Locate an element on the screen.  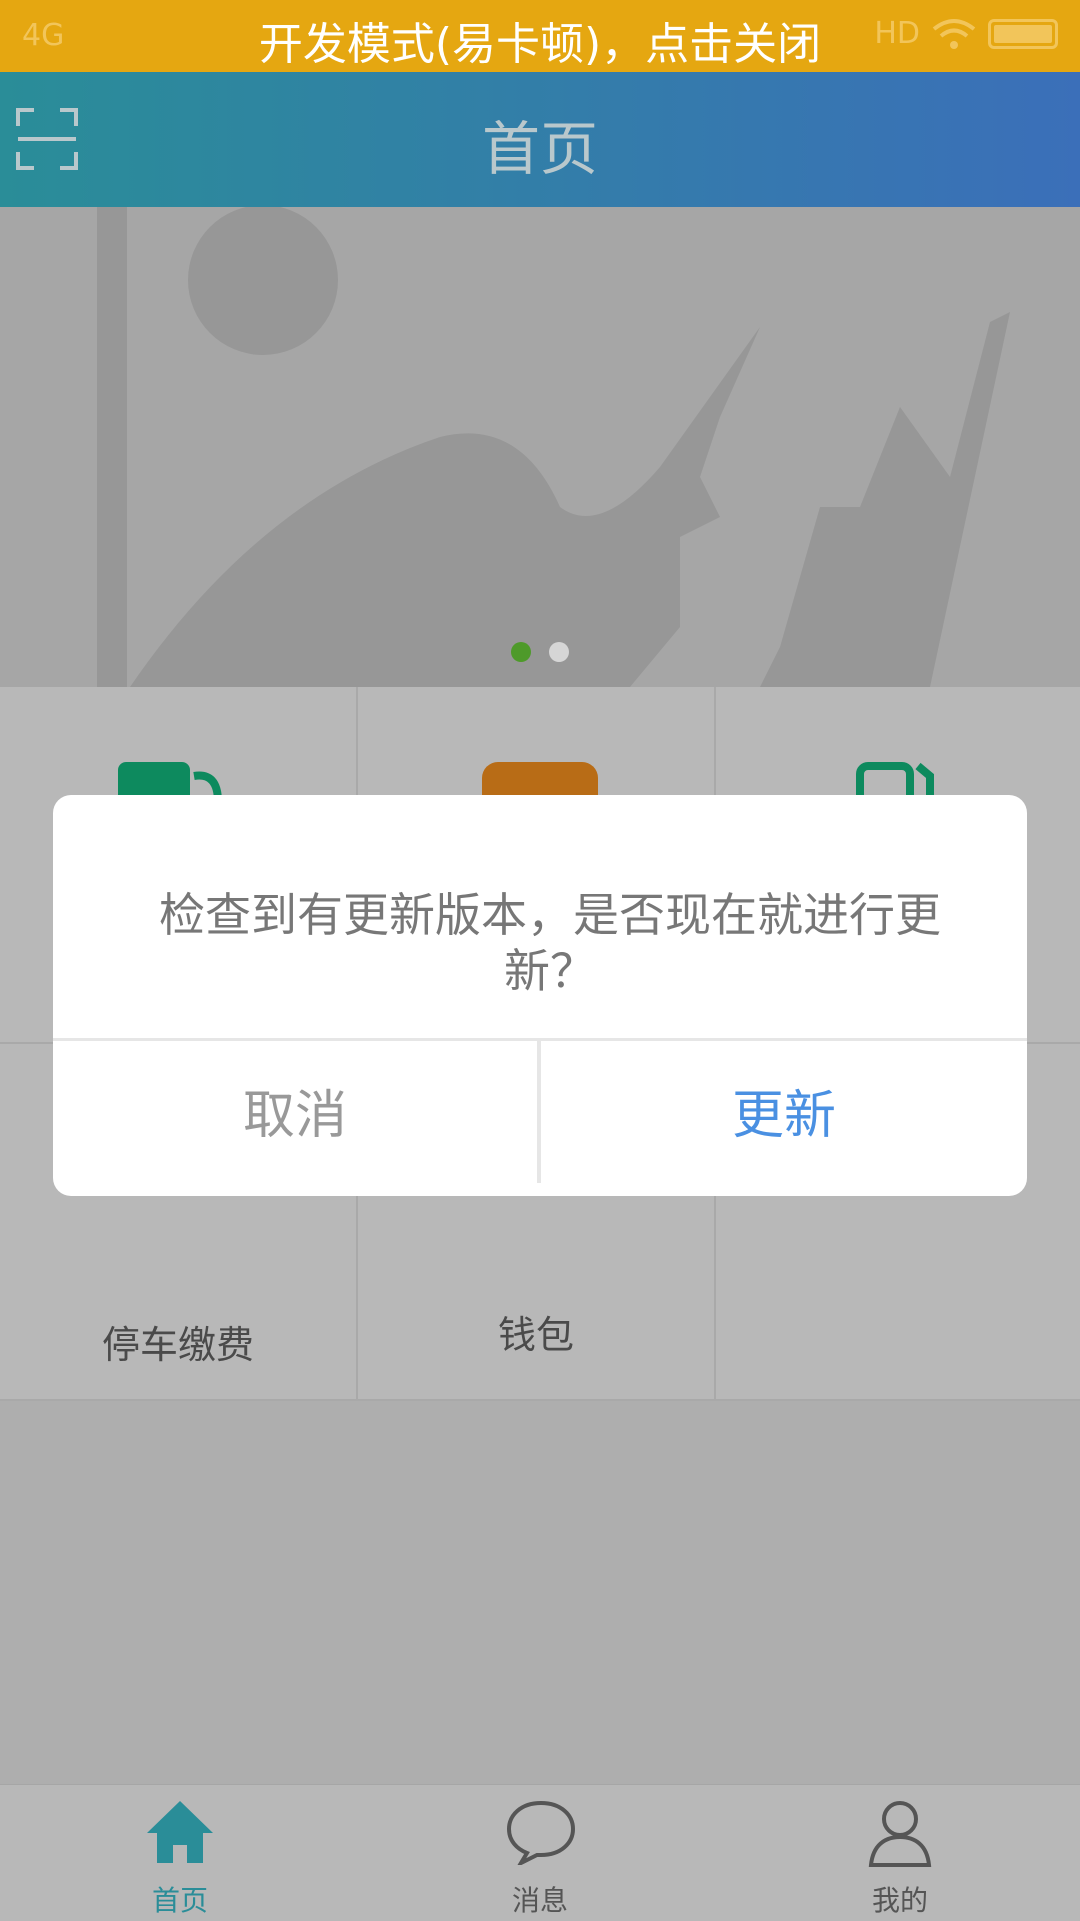
dialog-message: 检查到有更新版本，是否现在就进行更新？ is located at coordinates (550, 943).